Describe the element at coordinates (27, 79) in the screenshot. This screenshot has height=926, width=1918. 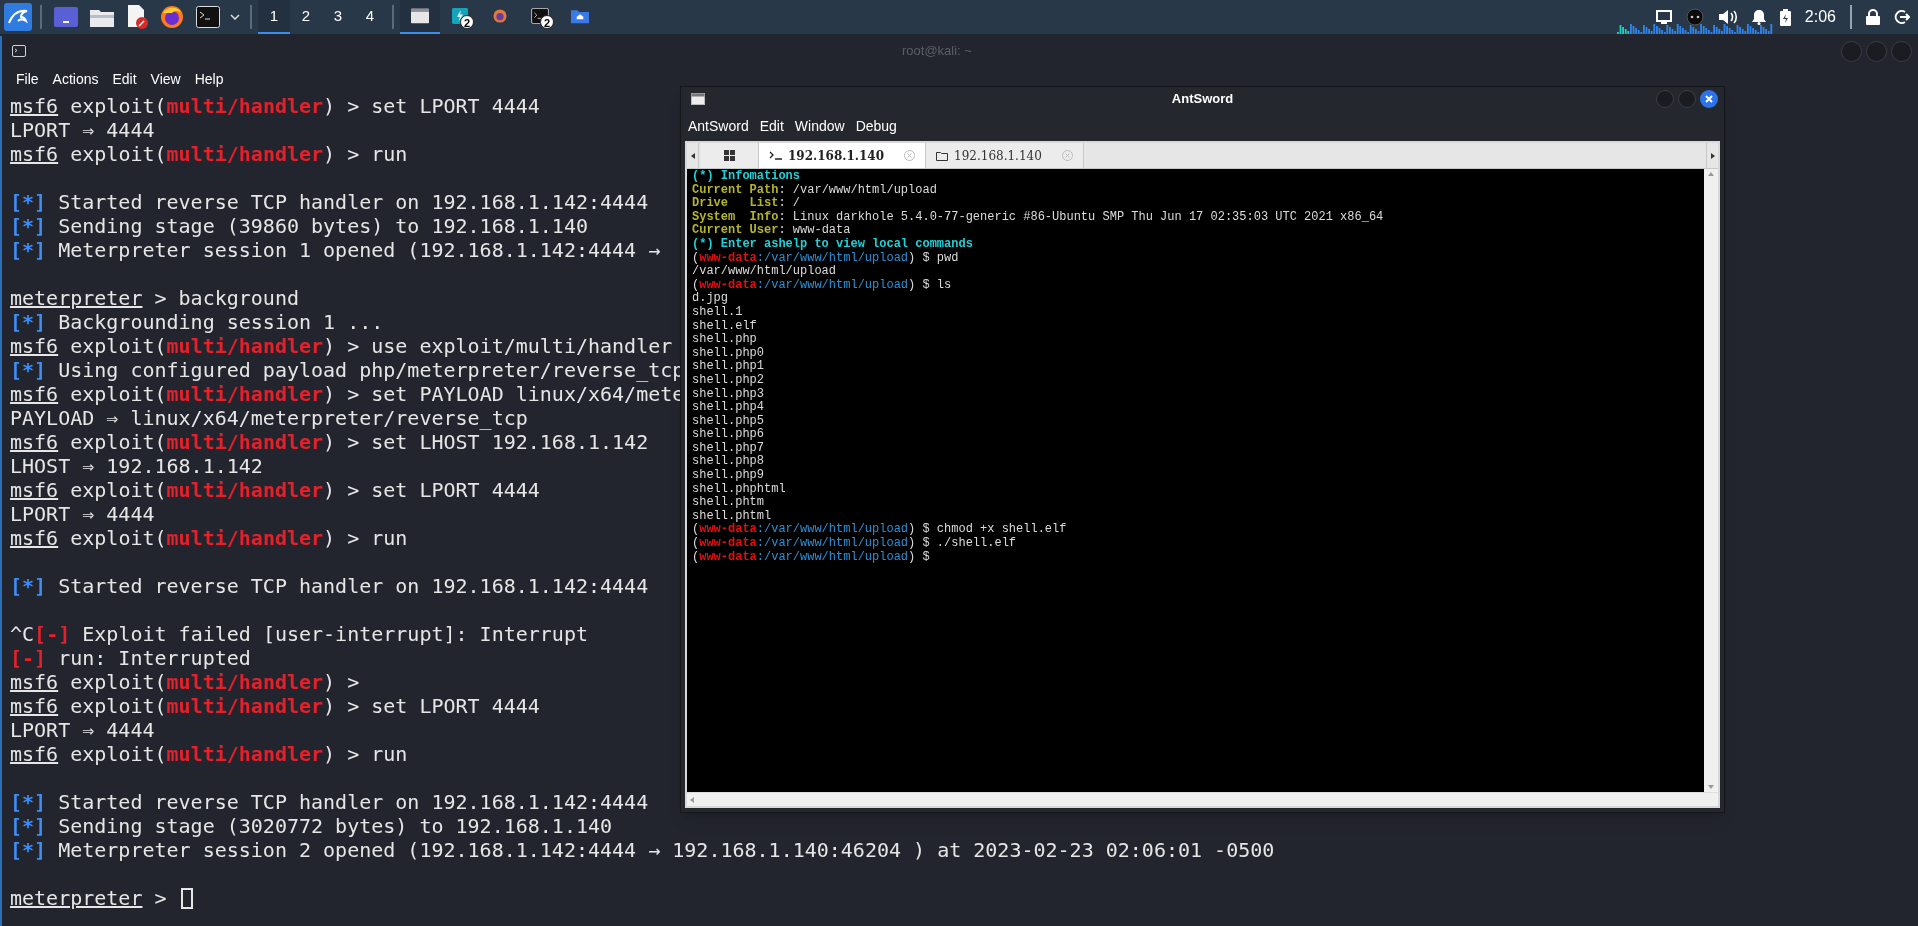
I see `menu-item: File` at that location.